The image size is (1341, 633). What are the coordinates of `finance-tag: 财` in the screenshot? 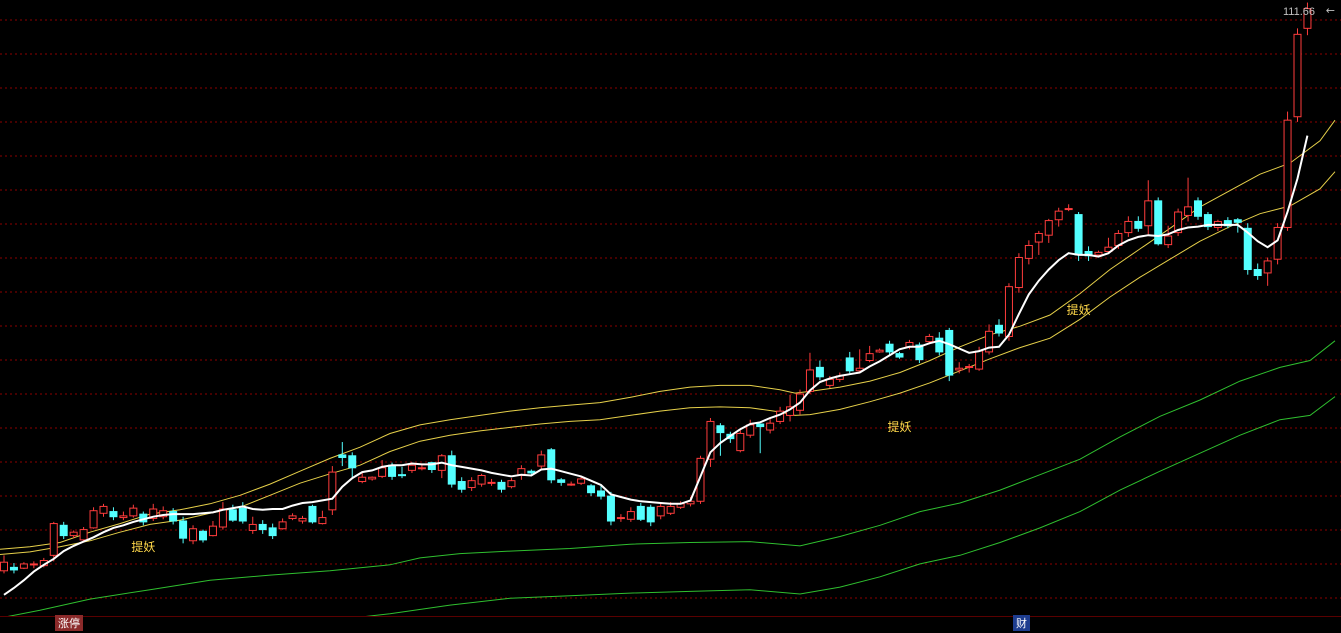 It's located at (1021, 623).